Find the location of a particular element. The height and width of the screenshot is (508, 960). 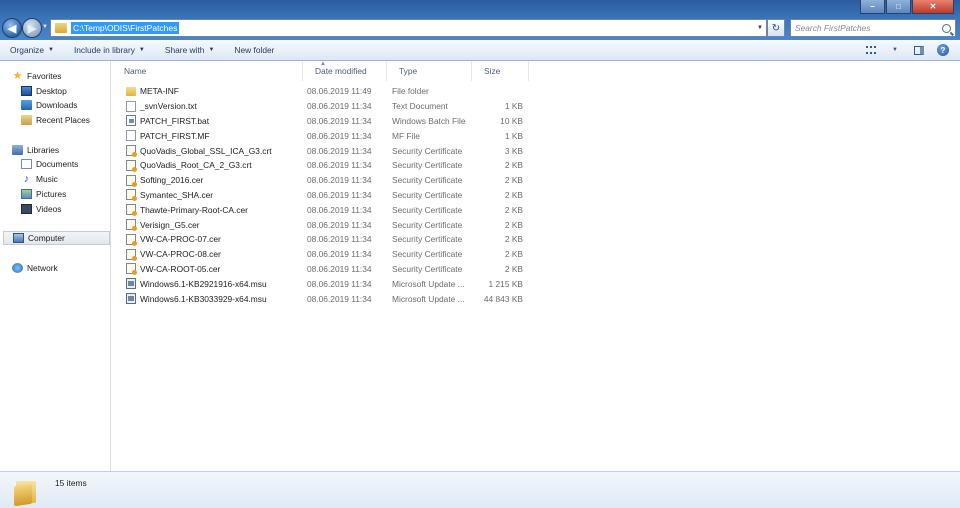

organize-button: Organize ▼ is located at coordinates (32, 50).